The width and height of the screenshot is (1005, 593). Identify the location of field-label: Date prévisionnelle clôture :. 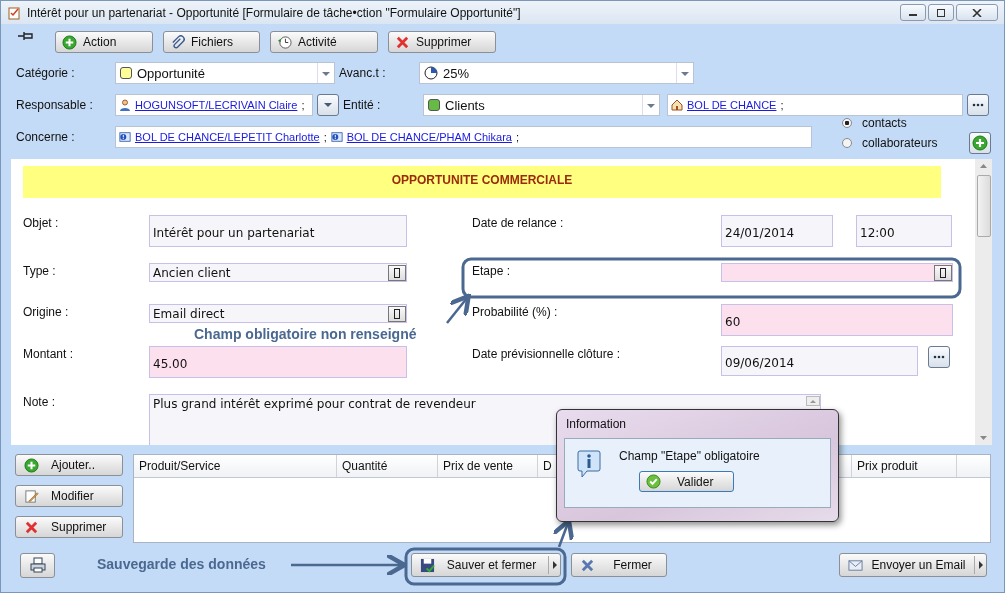
(547, 354).